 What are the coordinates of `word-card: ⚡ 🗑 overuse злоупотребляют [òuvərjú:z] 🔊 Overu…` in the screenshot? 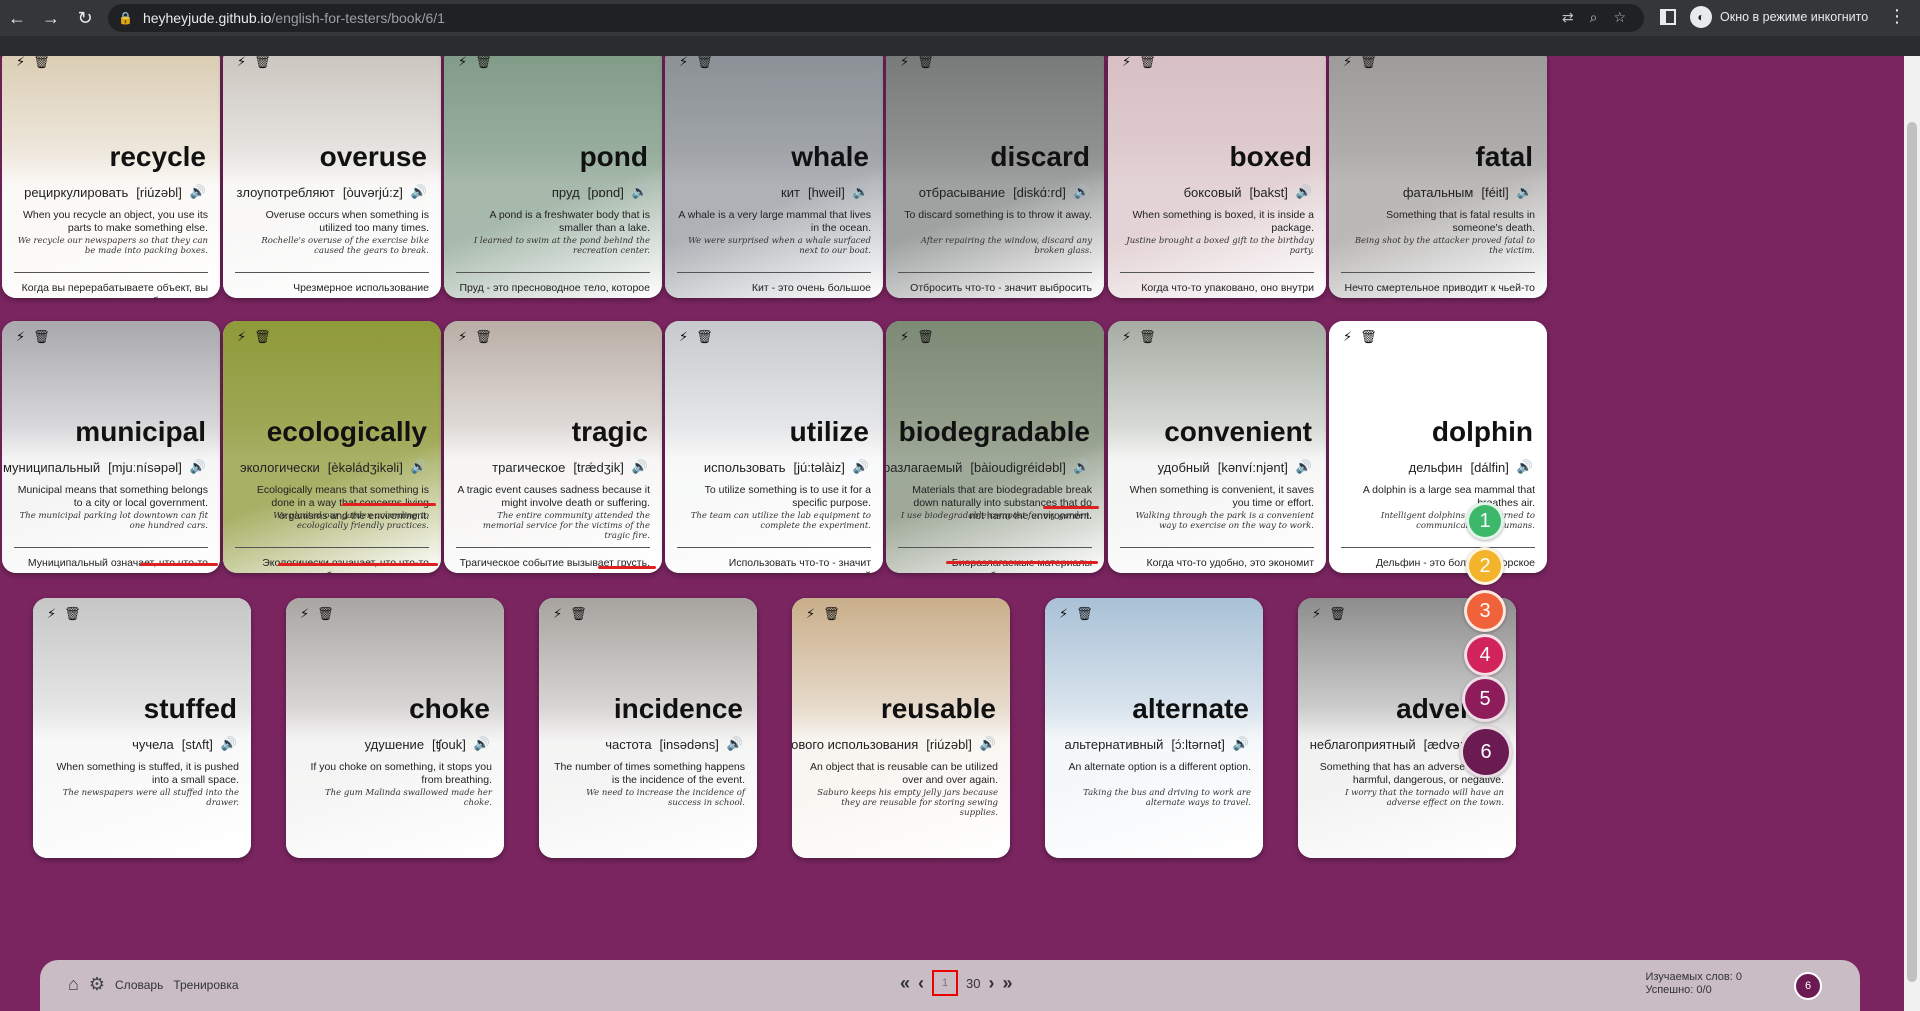 It's located at (332, 177).